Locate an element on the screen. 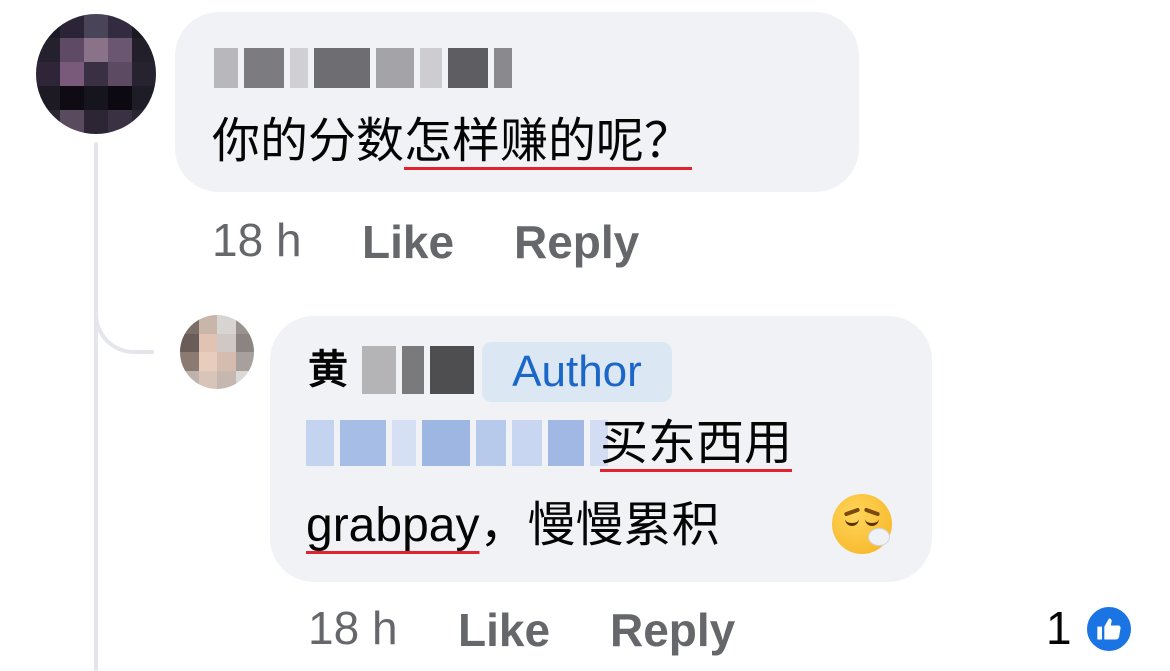 The width and height of the screenshot is (1170, 671). commenter-avatar is located at coordinates (96, 74).